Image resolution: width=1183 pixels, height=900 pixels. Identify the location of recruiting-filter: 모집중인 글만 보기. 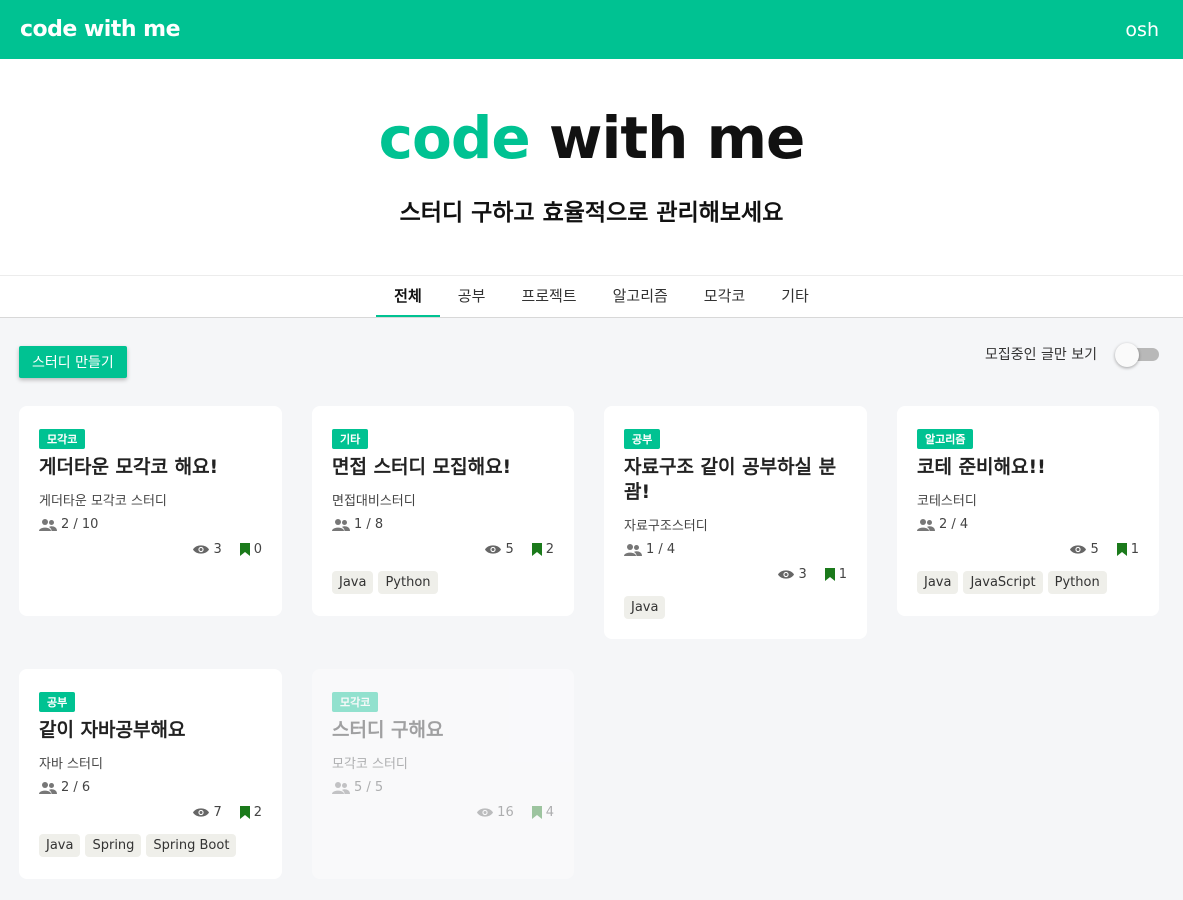
(1072, 355).